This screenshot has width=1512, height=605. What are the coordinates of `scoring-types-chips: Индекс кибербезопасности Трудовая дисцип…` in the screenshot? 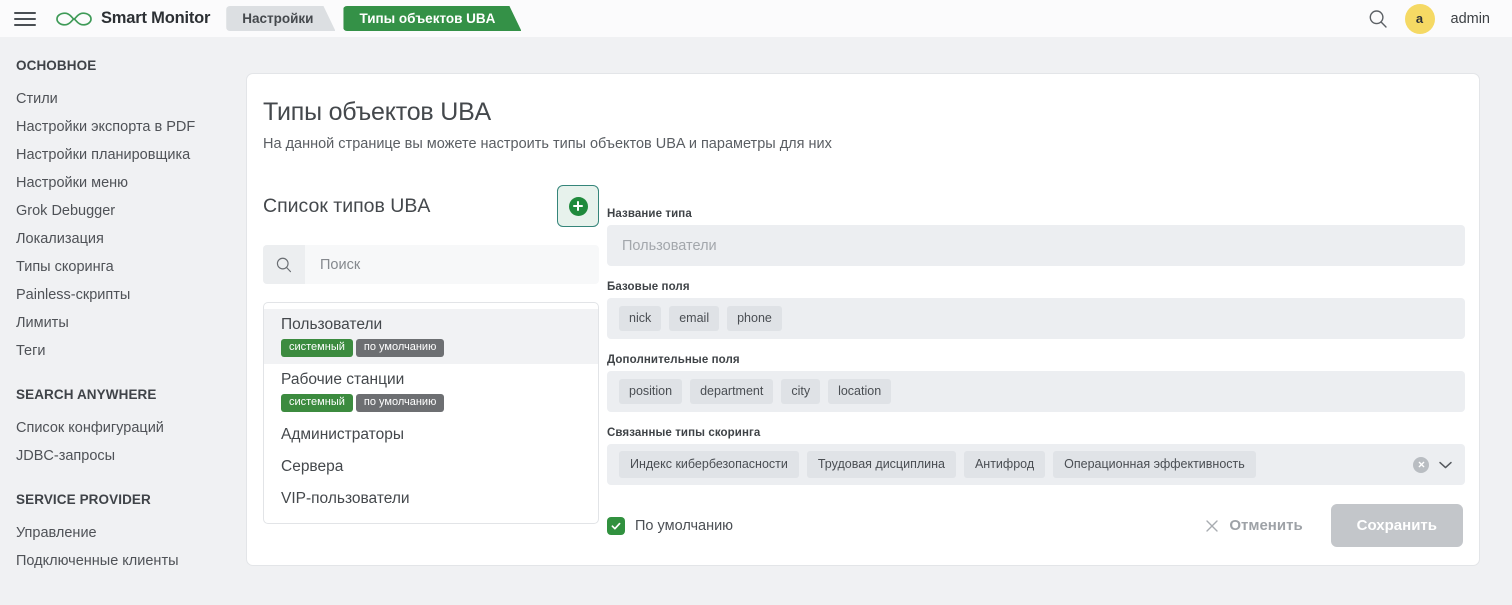 It's located at (937, 464).